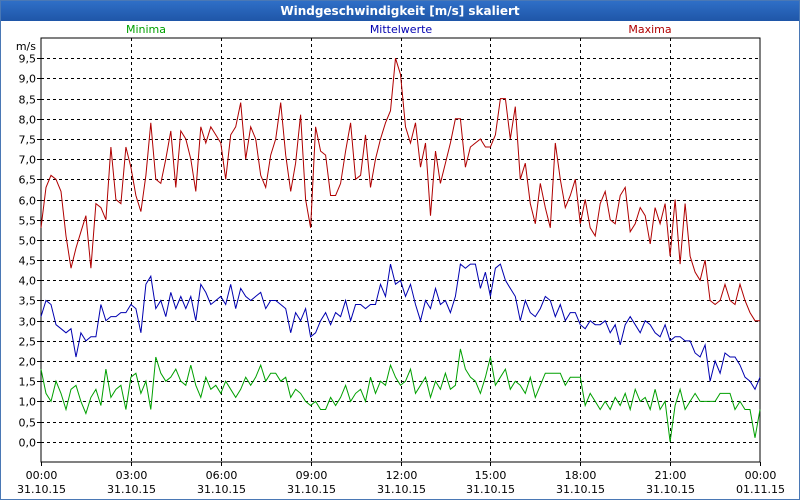  What do you see at coordinates (26, 46) in the screenshot?
I see `y-axis-label: m/s` at bounding box center [26, 46].